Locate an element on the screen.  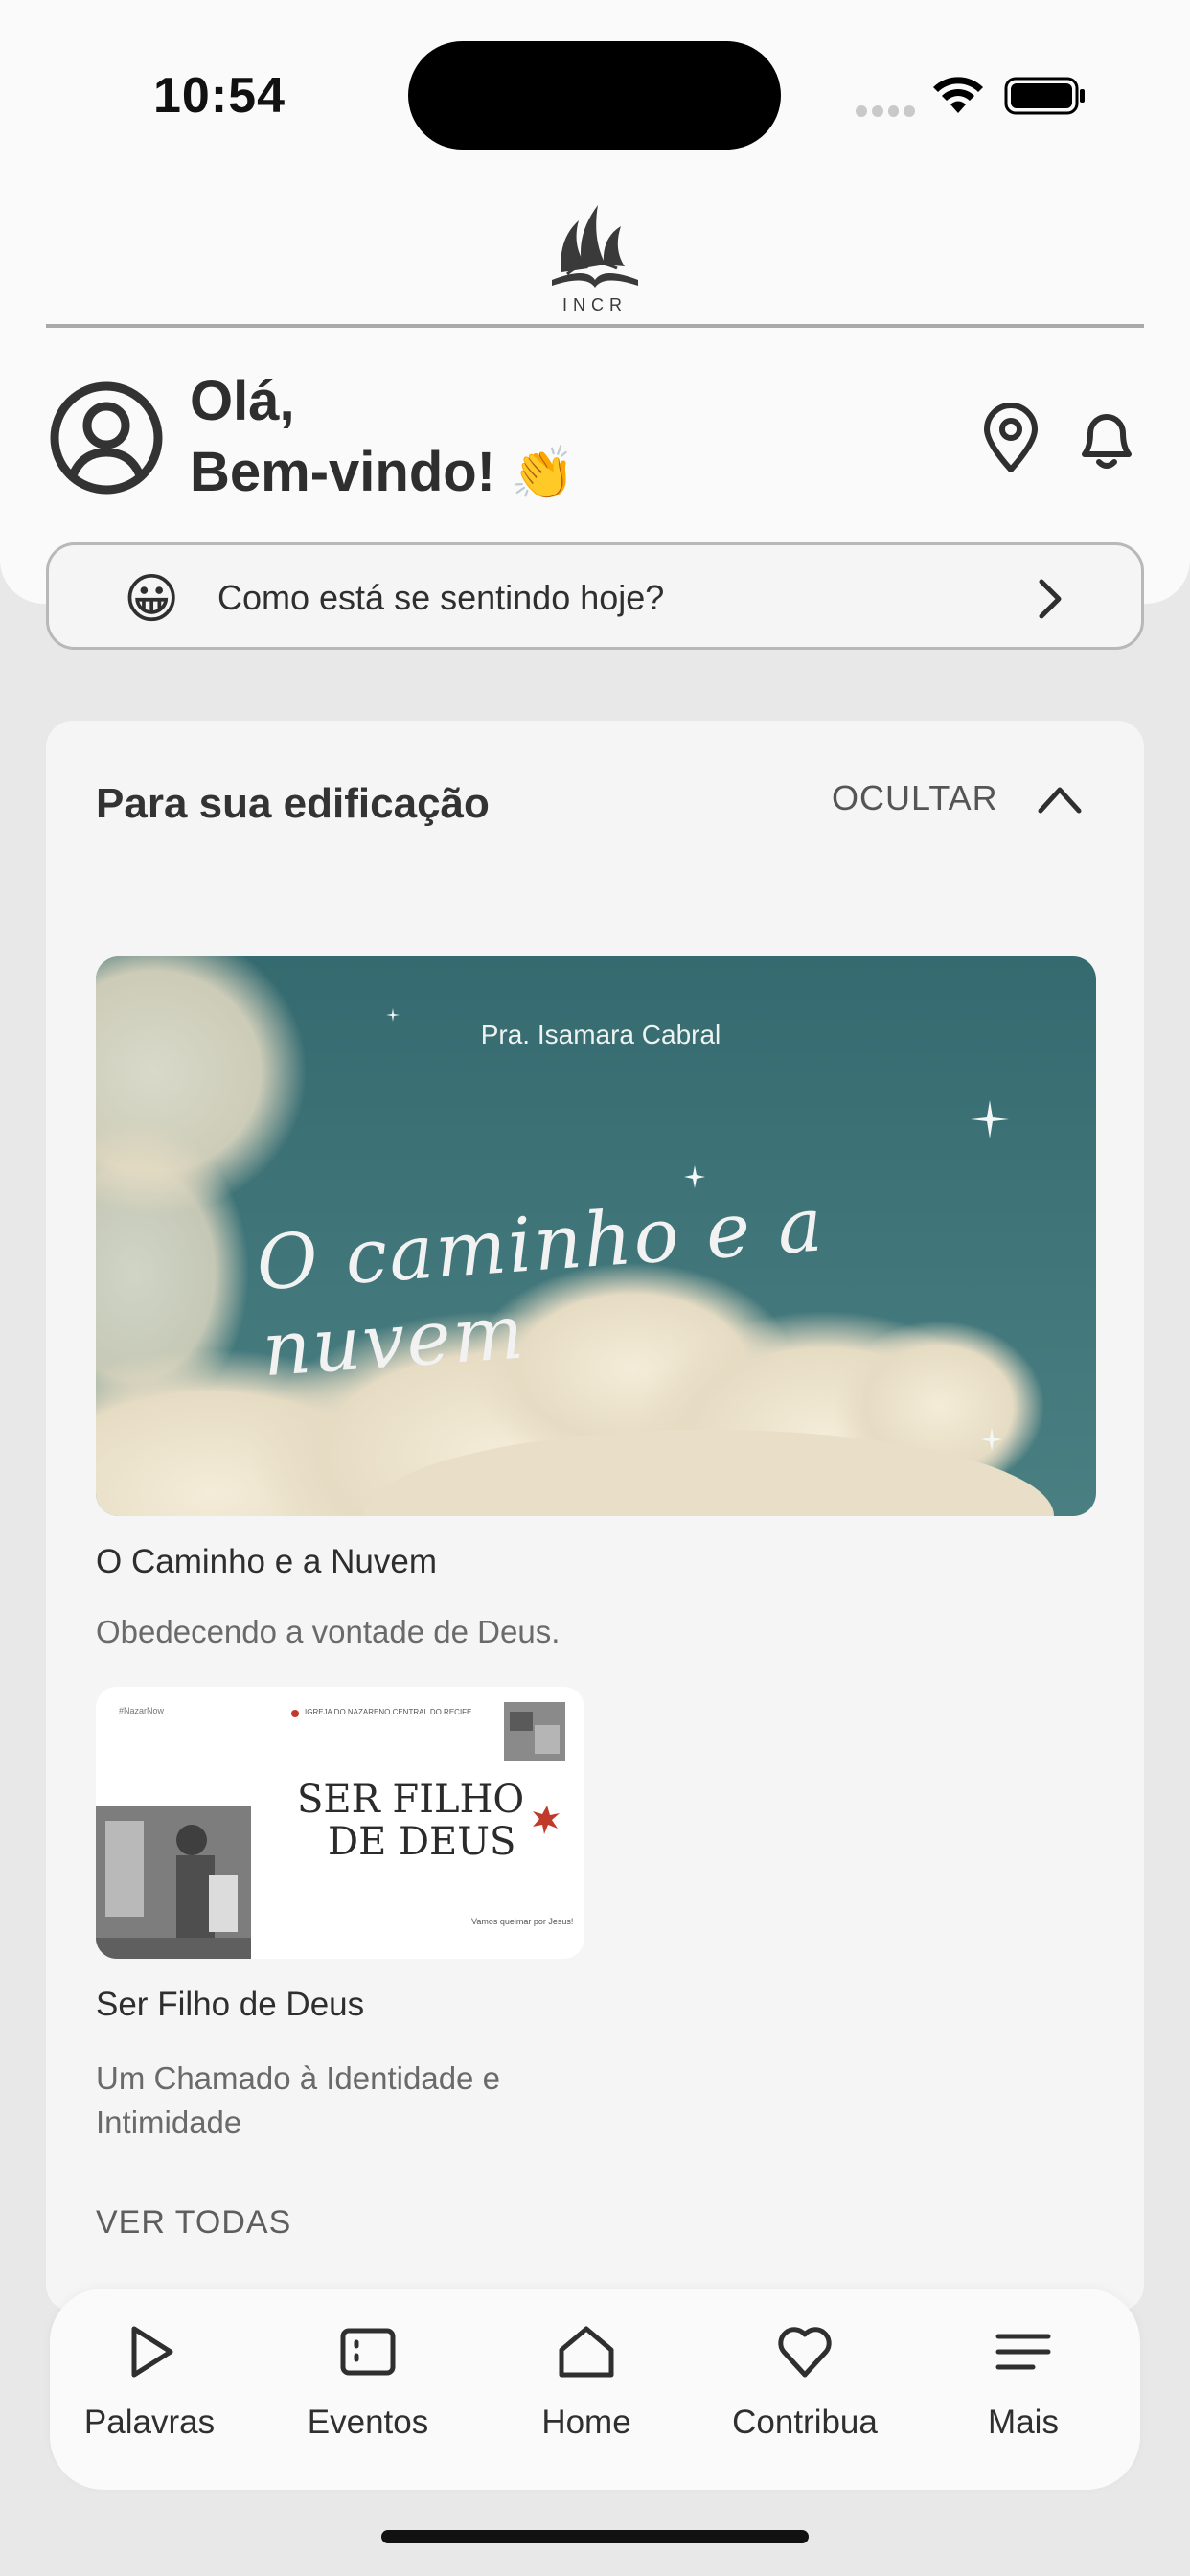
chevron-right-icon is located at coordinates (1050, 599).